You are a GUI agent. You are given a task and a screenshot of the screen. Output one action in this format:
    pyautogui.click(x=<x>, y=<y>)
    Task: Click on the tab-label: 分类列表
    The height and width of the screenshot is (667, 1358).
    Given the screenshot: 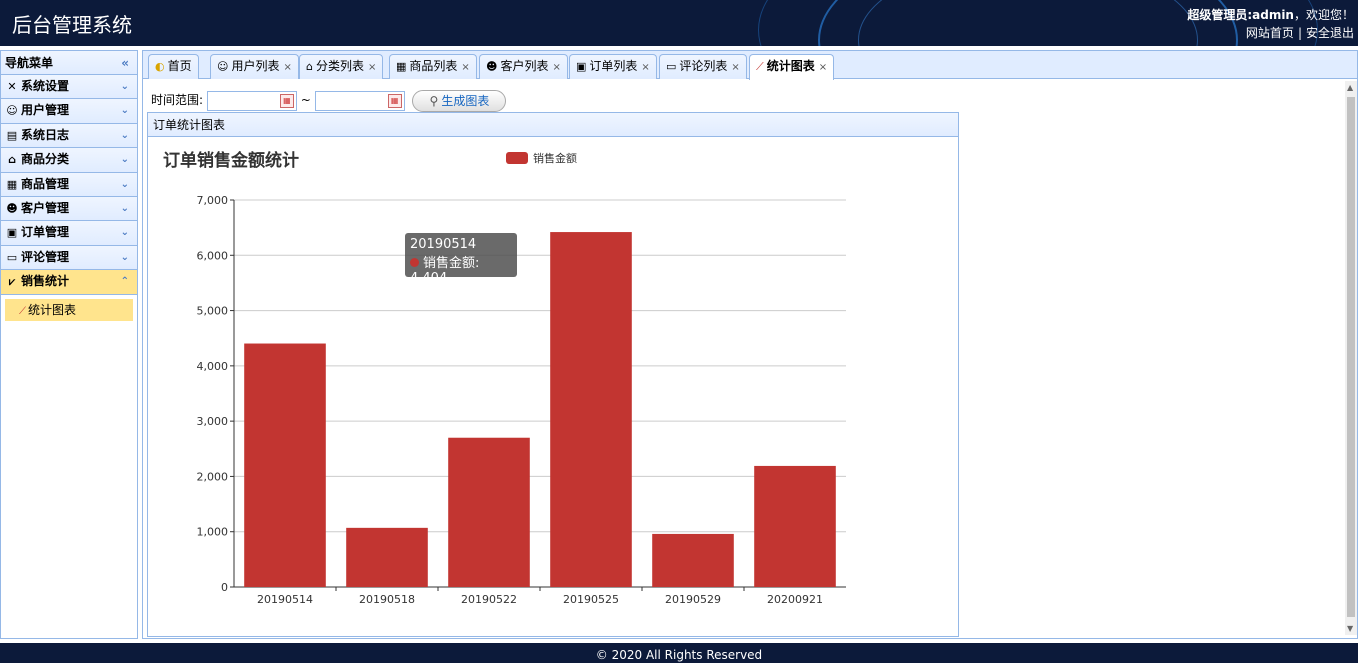 What is the action you would take?
    pyautogui.click(x=339, y=66)
    